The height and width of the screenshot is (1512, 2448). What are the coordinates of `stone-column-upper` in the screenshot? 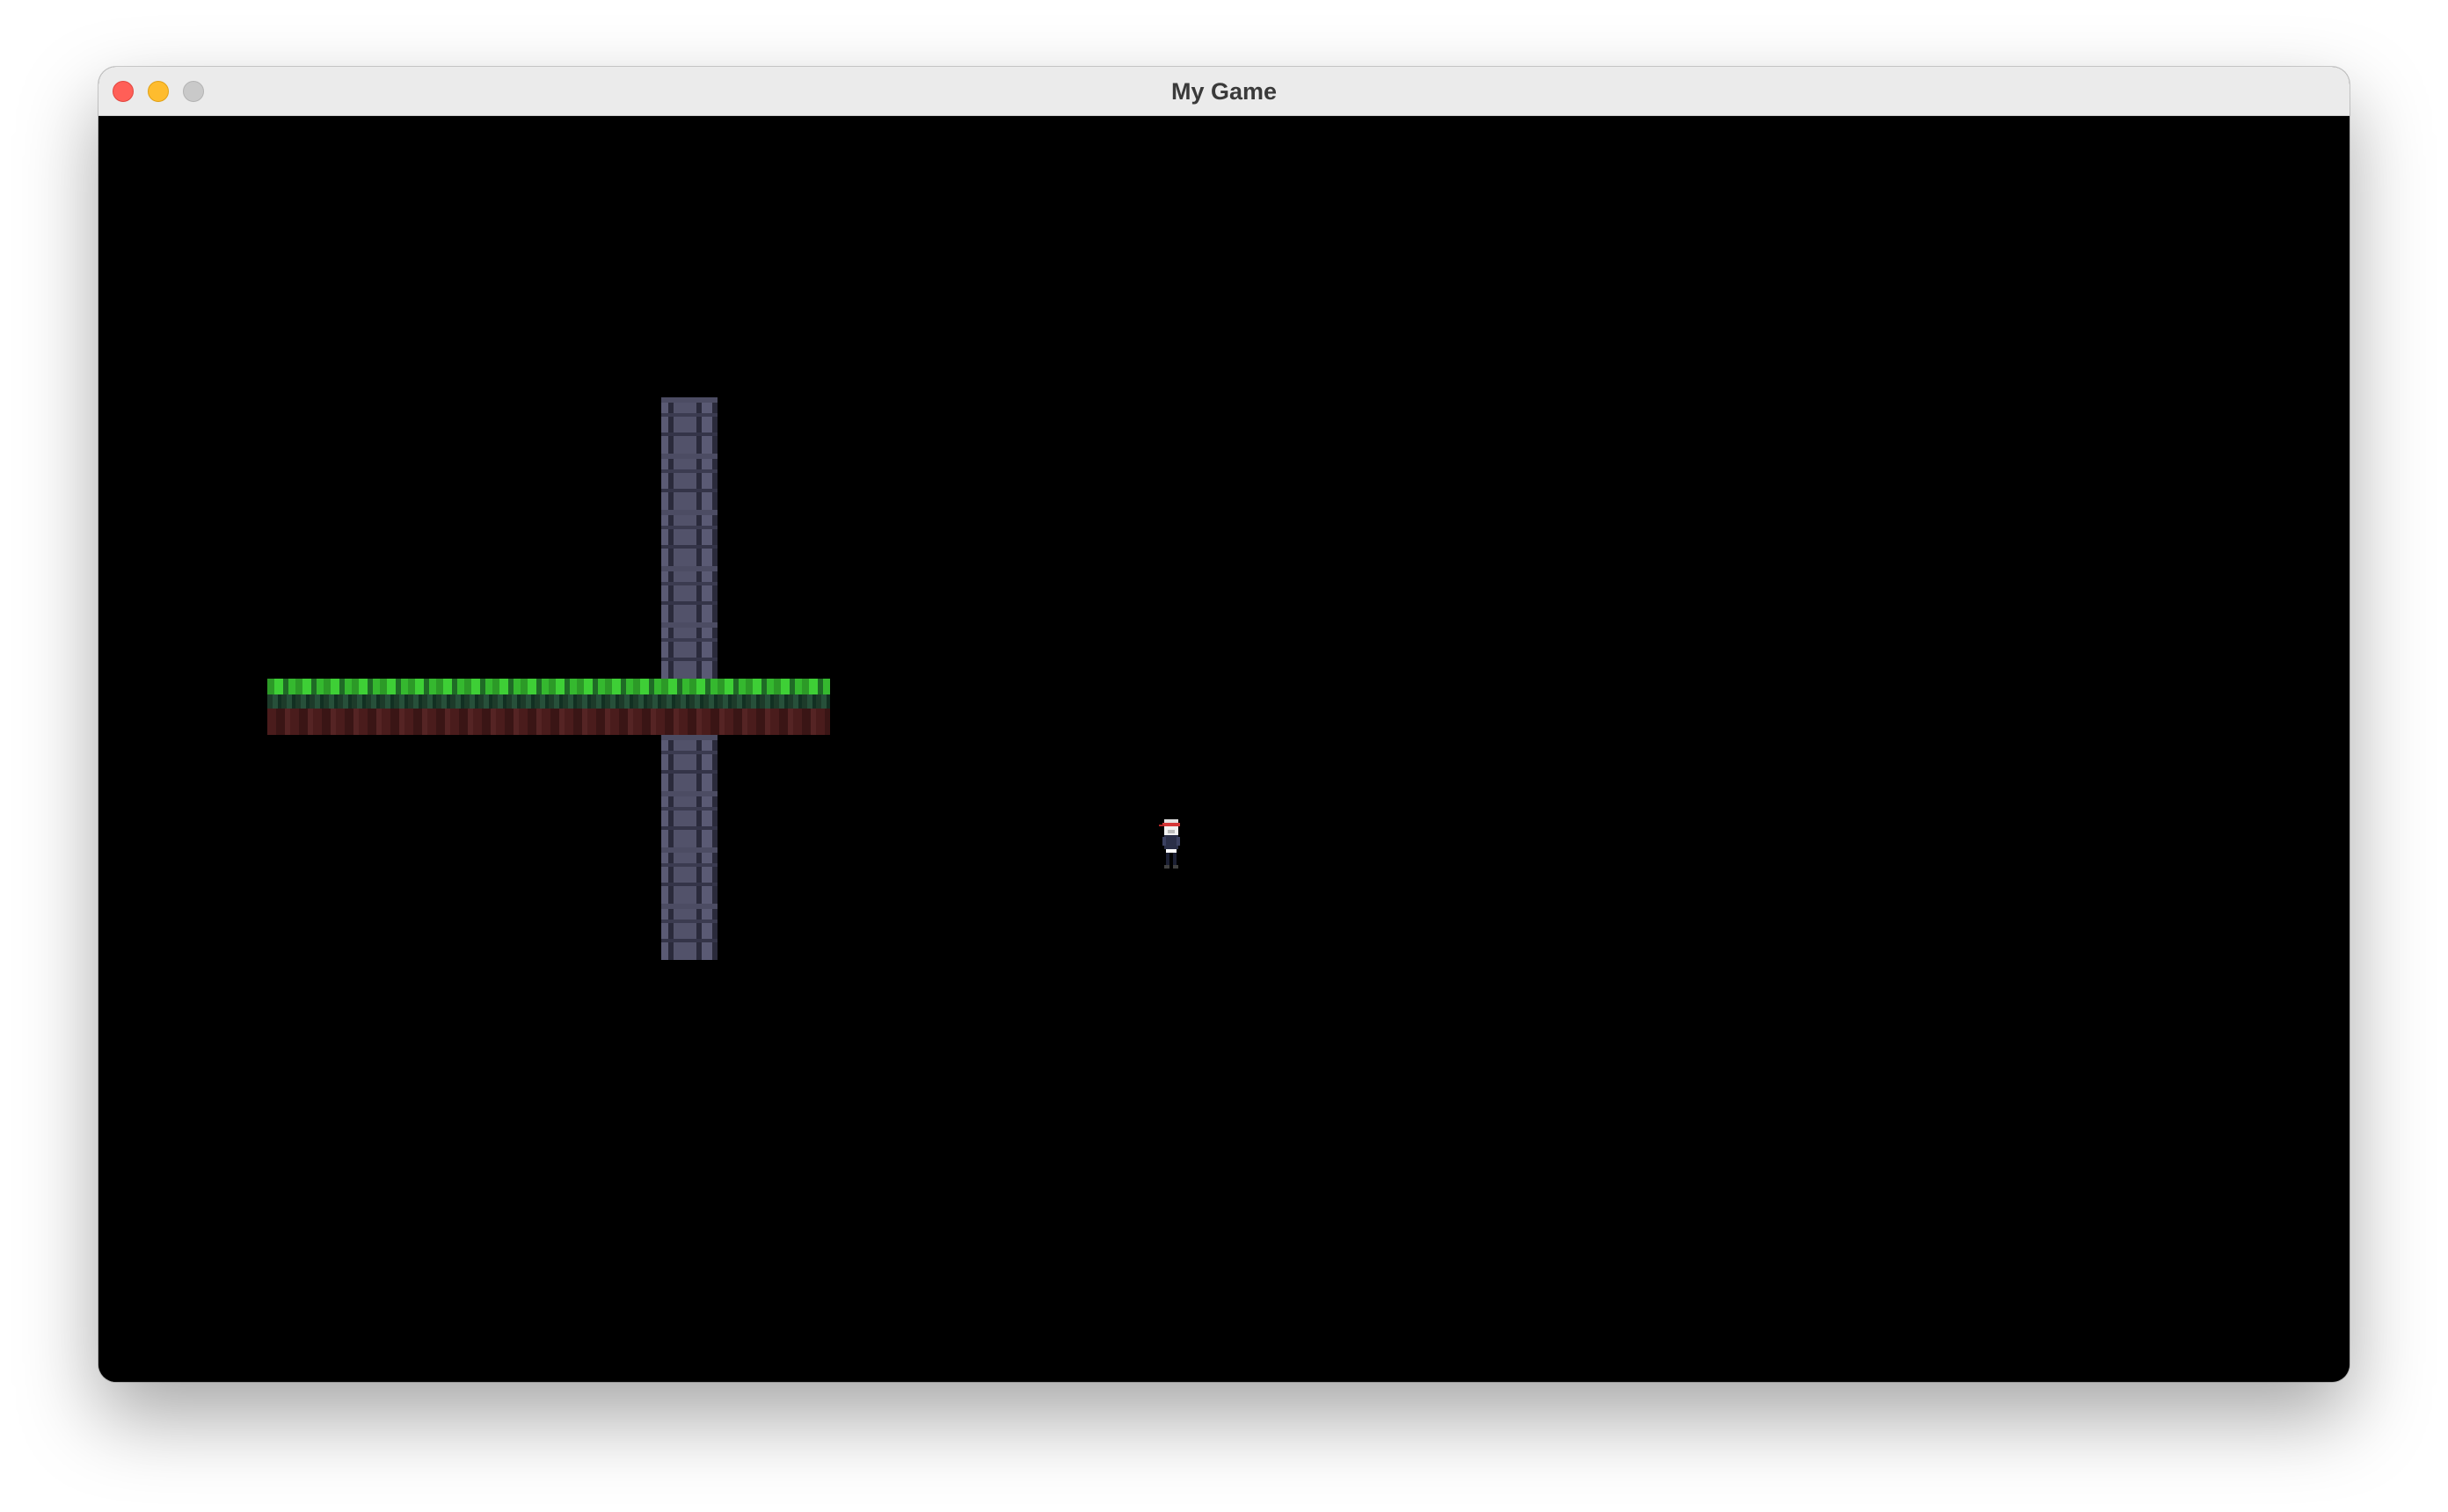 It's located at (689, 538).